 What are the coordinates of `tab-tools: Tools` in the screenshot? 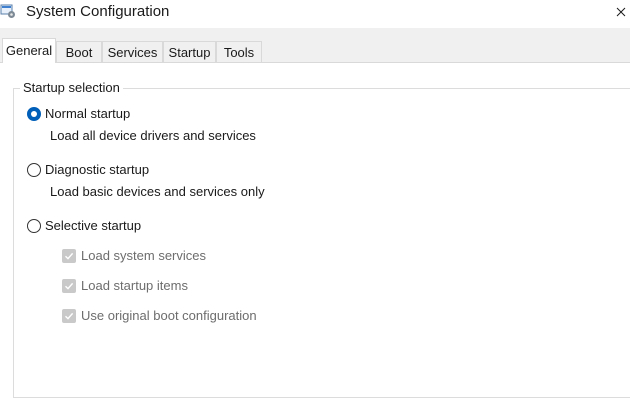 It's located at (239, 51).